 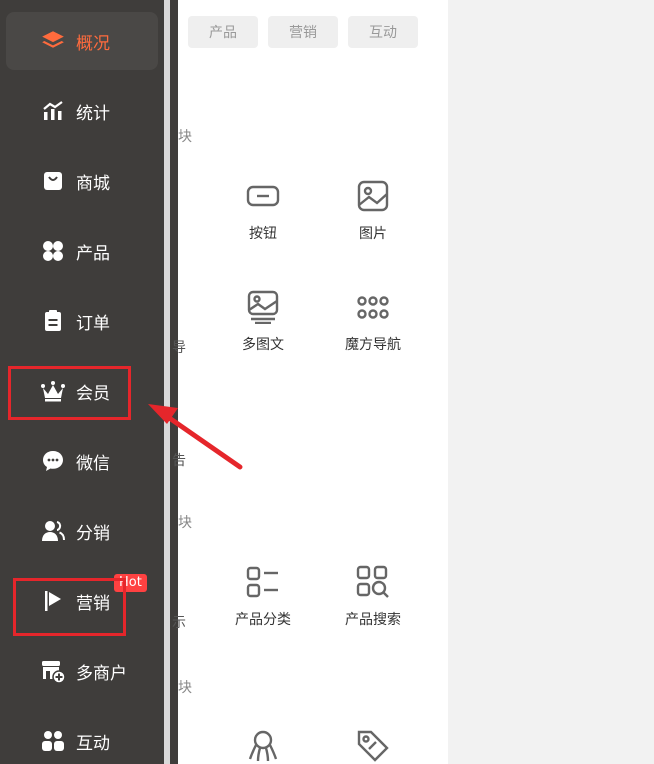 What do you see at coordinates (53, 531) in the screenshot?
I see `users-icon` at bounding box center [53, 531].